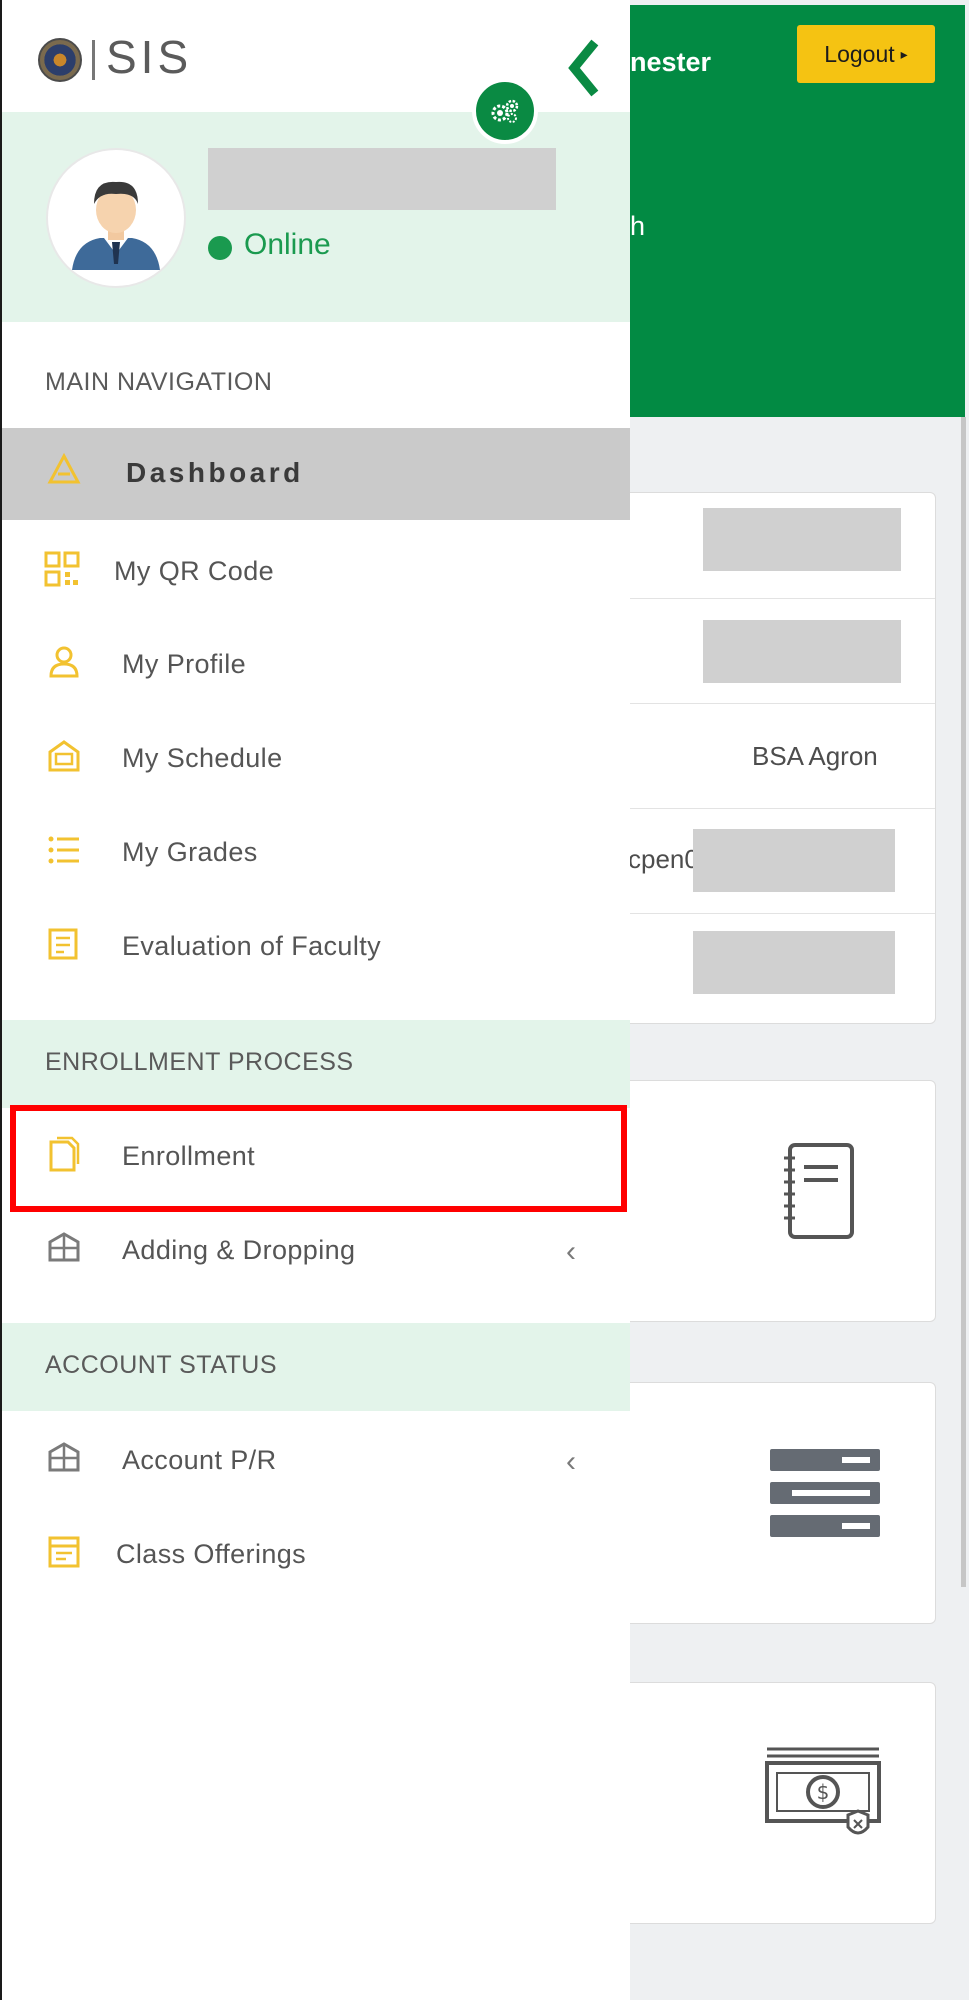 This screenshot has height=2000, width=969. What do you see at coordinates (316, 384) in the screenshot?
I see `section-main-navigation: MAIN NAVIGATION` at bounding box center [316, 384].